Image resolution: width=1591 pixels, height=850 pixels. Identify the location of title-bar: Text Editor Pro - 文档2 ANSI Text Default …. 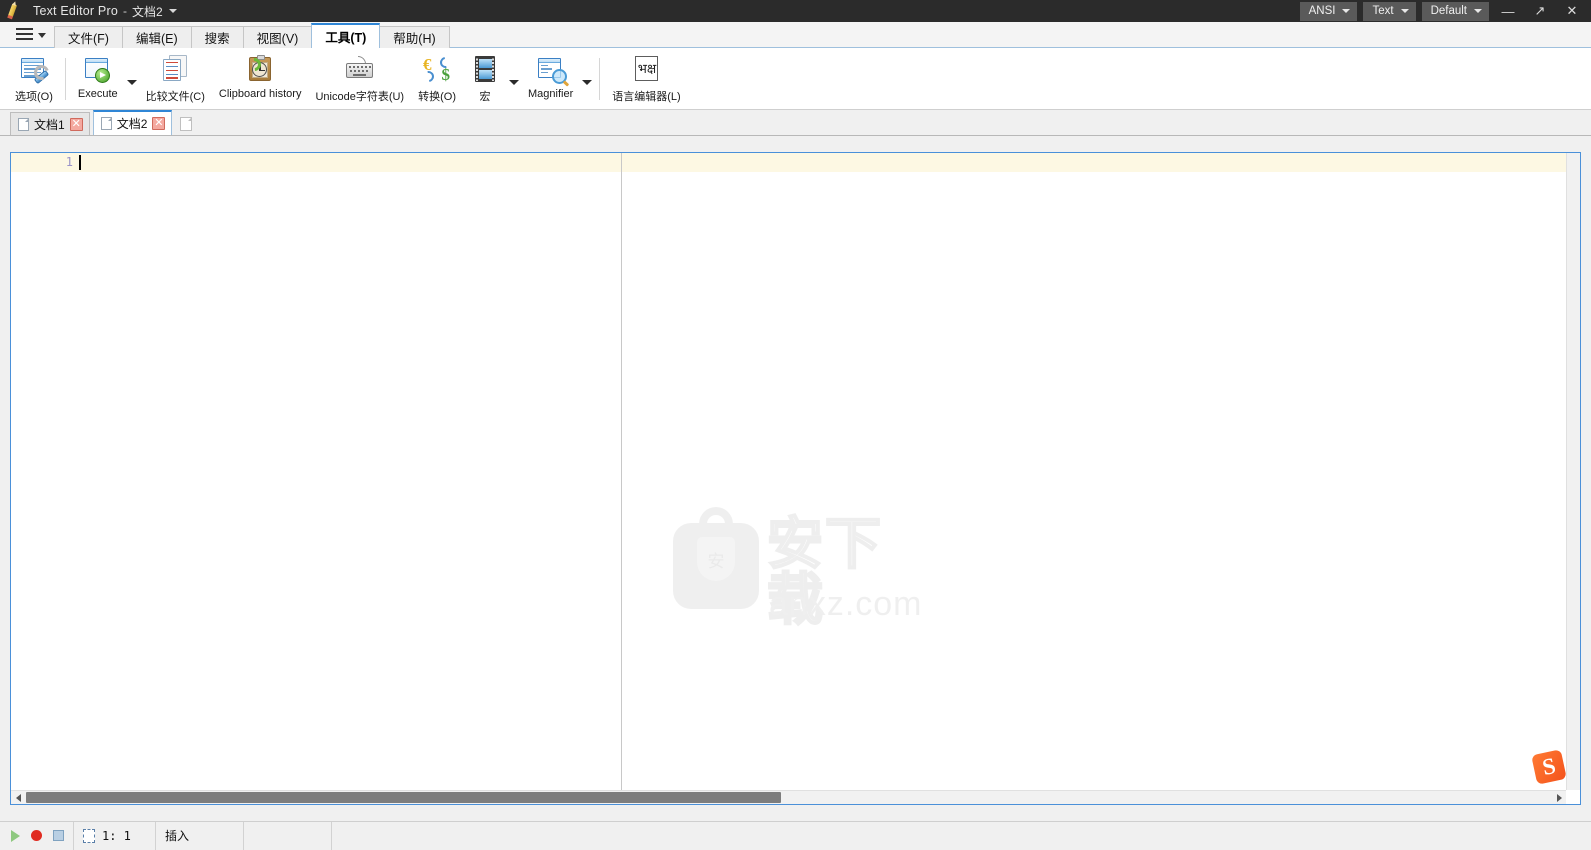
(795, 11).